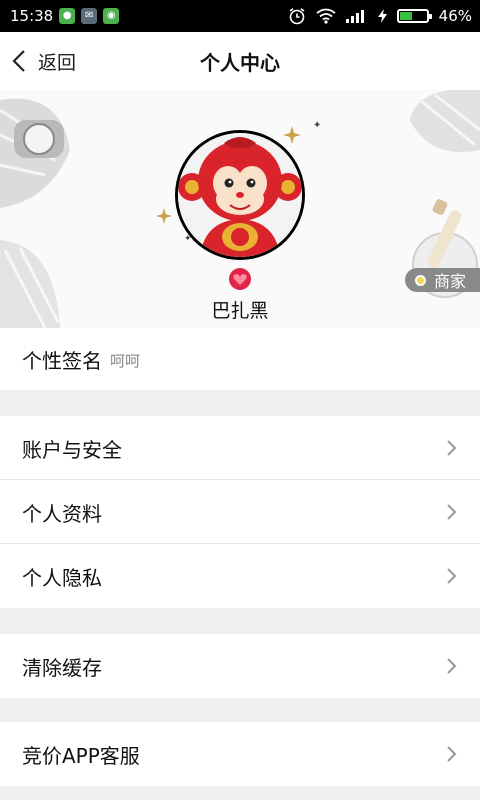 This screenshot has height=800, width=480. What do you see at coordinates (67, 16) in the screenshot?
I see `wechat-notification-icon: ●` at bounding box center [67, 16].